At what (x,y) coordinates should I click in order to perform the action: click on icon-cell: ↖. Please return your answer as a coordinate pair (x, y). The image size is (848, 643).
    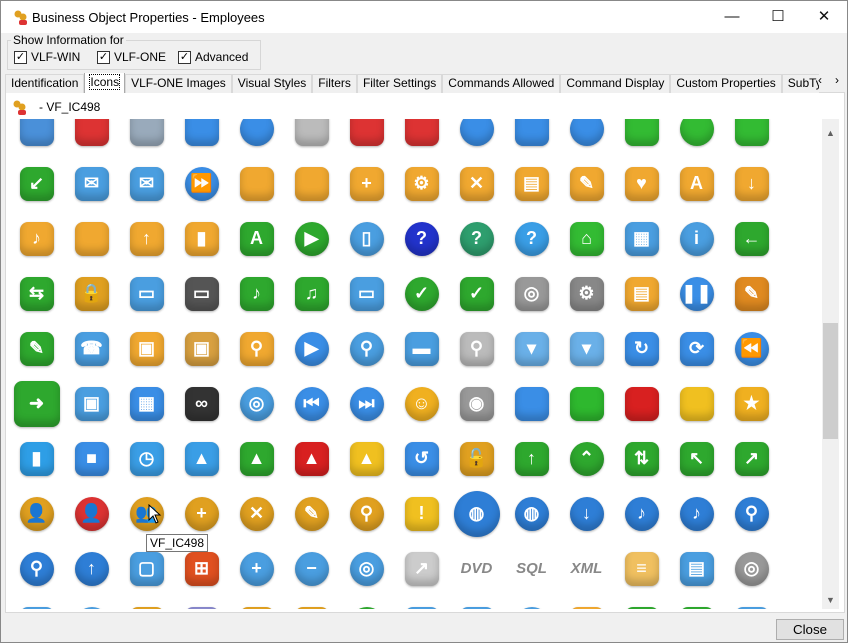
    Looking at the image, I should click on (696, 458).